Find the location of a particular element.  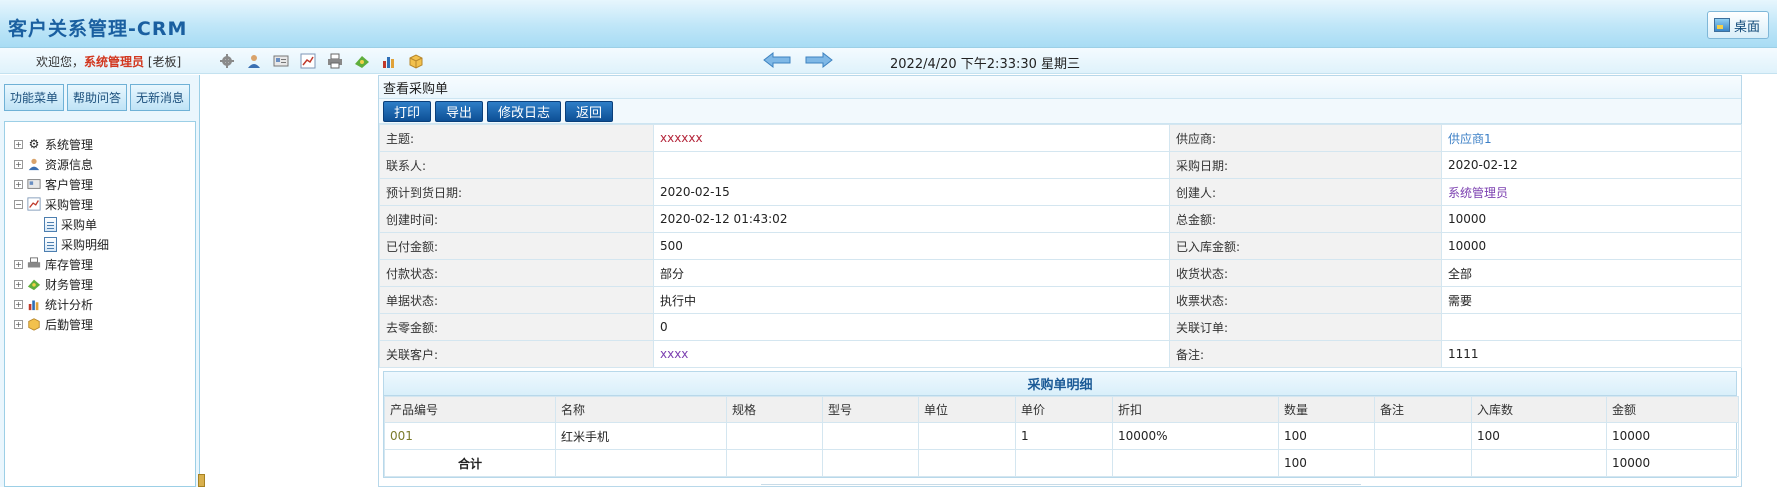

current-datetime: 2022/4/20 下午2:33:30 星期三 is located at coordinates (985, 64).